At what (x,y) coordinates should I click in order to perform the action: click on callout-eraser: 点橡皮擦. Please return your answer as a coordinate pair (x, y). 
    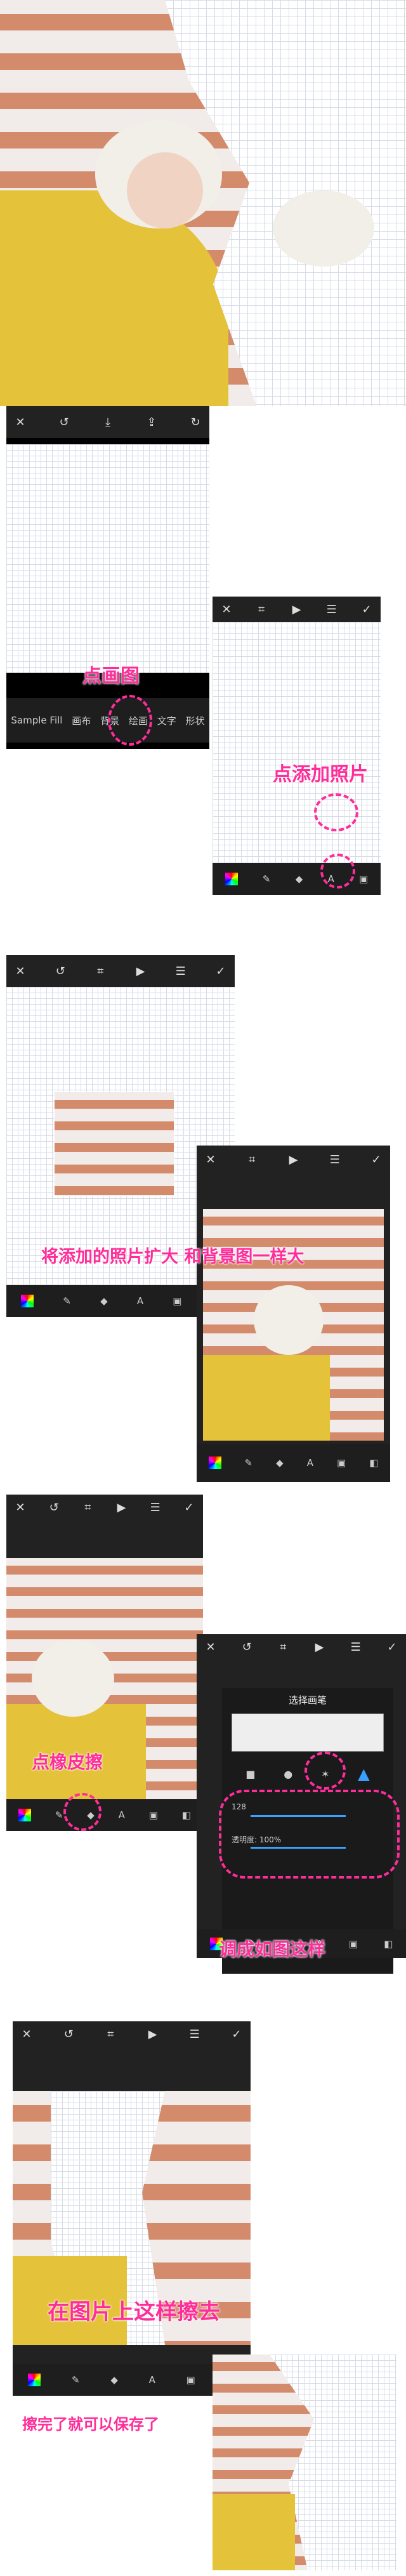
    Looking at the image, I should click on (68, 1762).